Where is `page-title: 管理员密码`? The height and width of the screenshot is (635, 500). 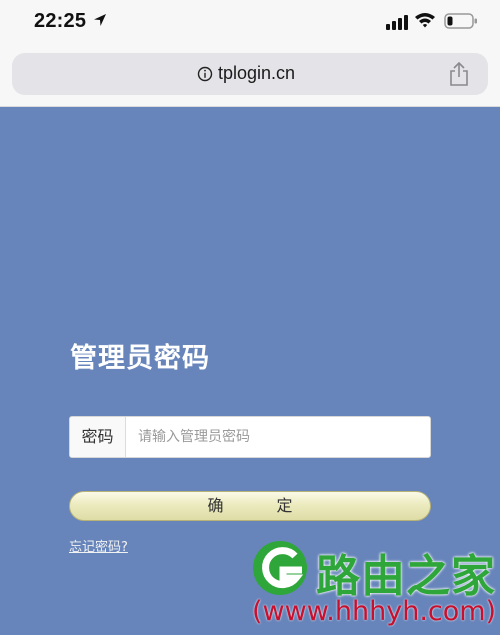 page-title: 管理员密码 is located at coordinates (140, 358).